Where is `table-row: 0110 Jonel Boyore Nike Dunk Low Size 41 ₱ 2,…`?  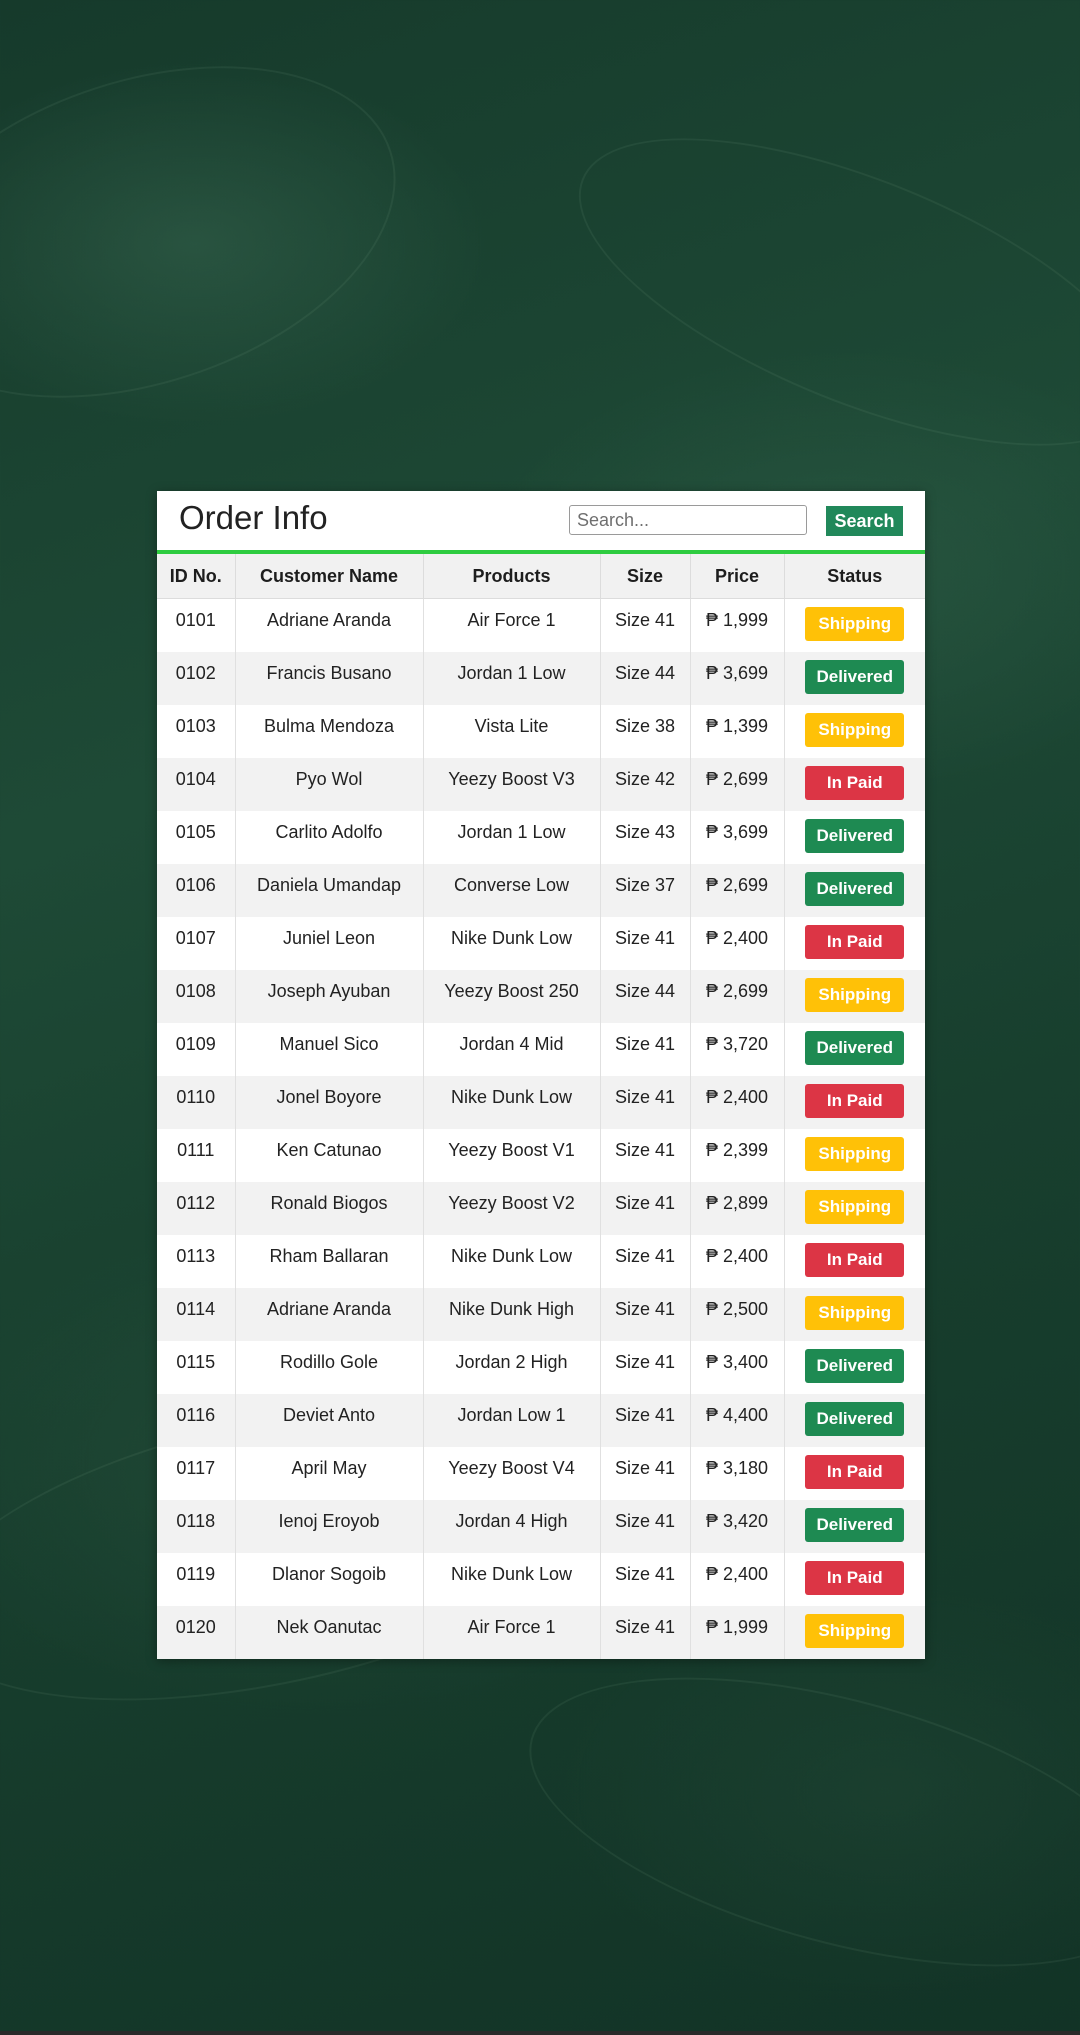
table-row: 0110 Jonel Boyore Nike Dunk Low Size 41 ₱ 2,… is located at coordinates (541, 1102).